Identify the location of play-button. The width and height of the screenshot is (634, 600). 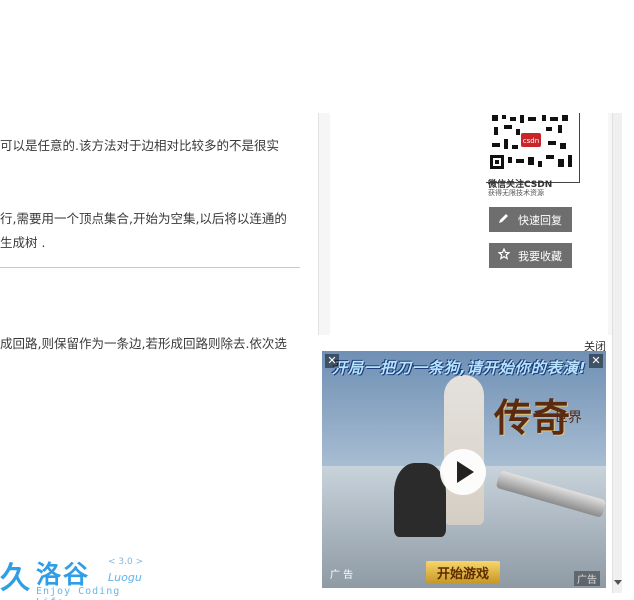
(463, 472).